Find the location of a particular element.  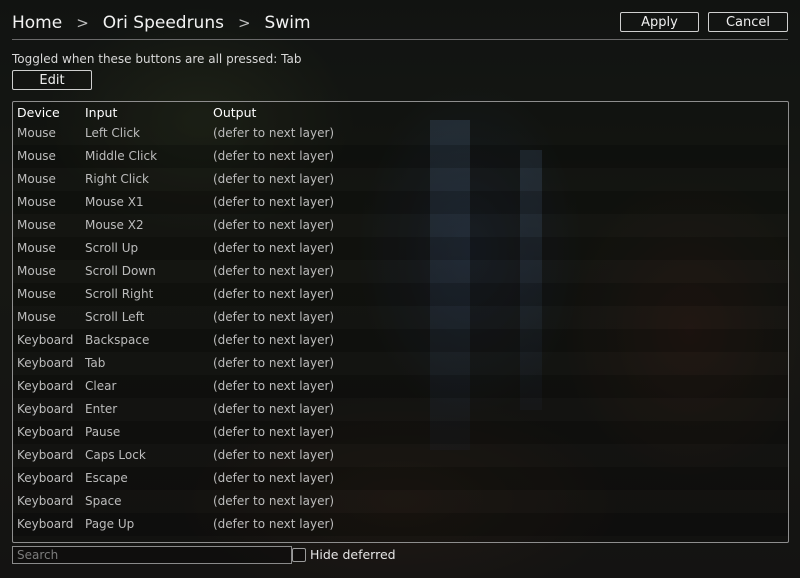

cell-input: Backspace is located at coordinates (117, 340).